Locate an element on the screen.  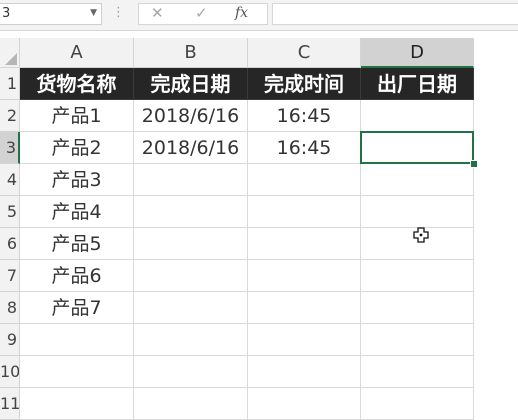
formula-buttons: ✕ ✓ fx is located at coordinates (203, 14).